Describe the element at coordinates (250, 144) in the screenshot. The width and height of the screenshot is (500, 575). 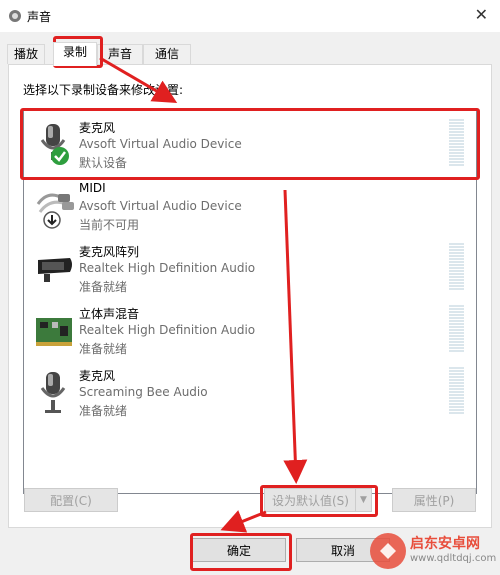
I see `device-item-microphone: 麦克风 Avsoft Virtual Audio Device 默认设备` at that location.